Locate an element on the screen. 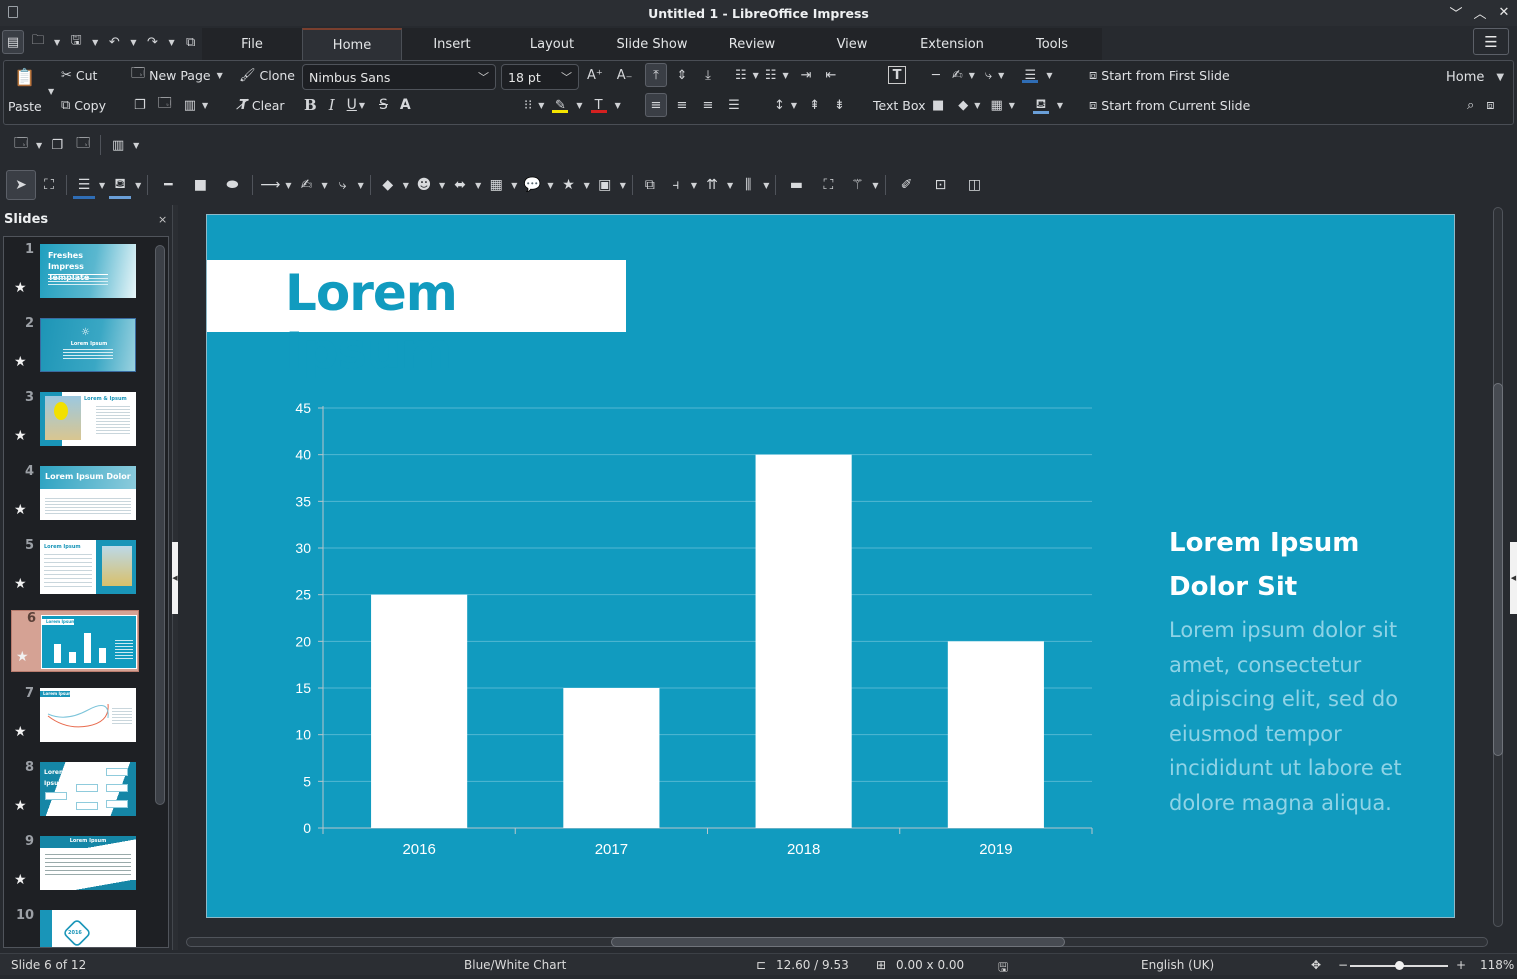 The image size is (1517, 979). crop-tool: ⛶ is located at coordinates (828, 185).